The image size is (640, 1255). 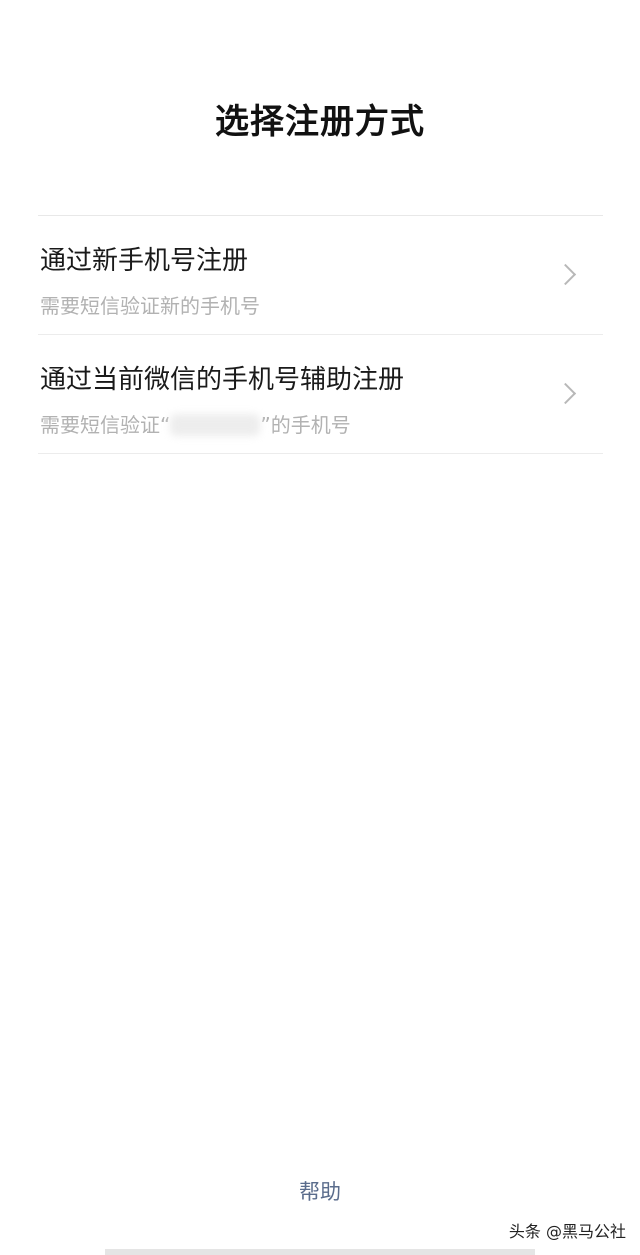 What do you see at coordinates (320, 1252) in the screenshot?
I see `home-indicator-bar` at bounding box center [320, 1252].